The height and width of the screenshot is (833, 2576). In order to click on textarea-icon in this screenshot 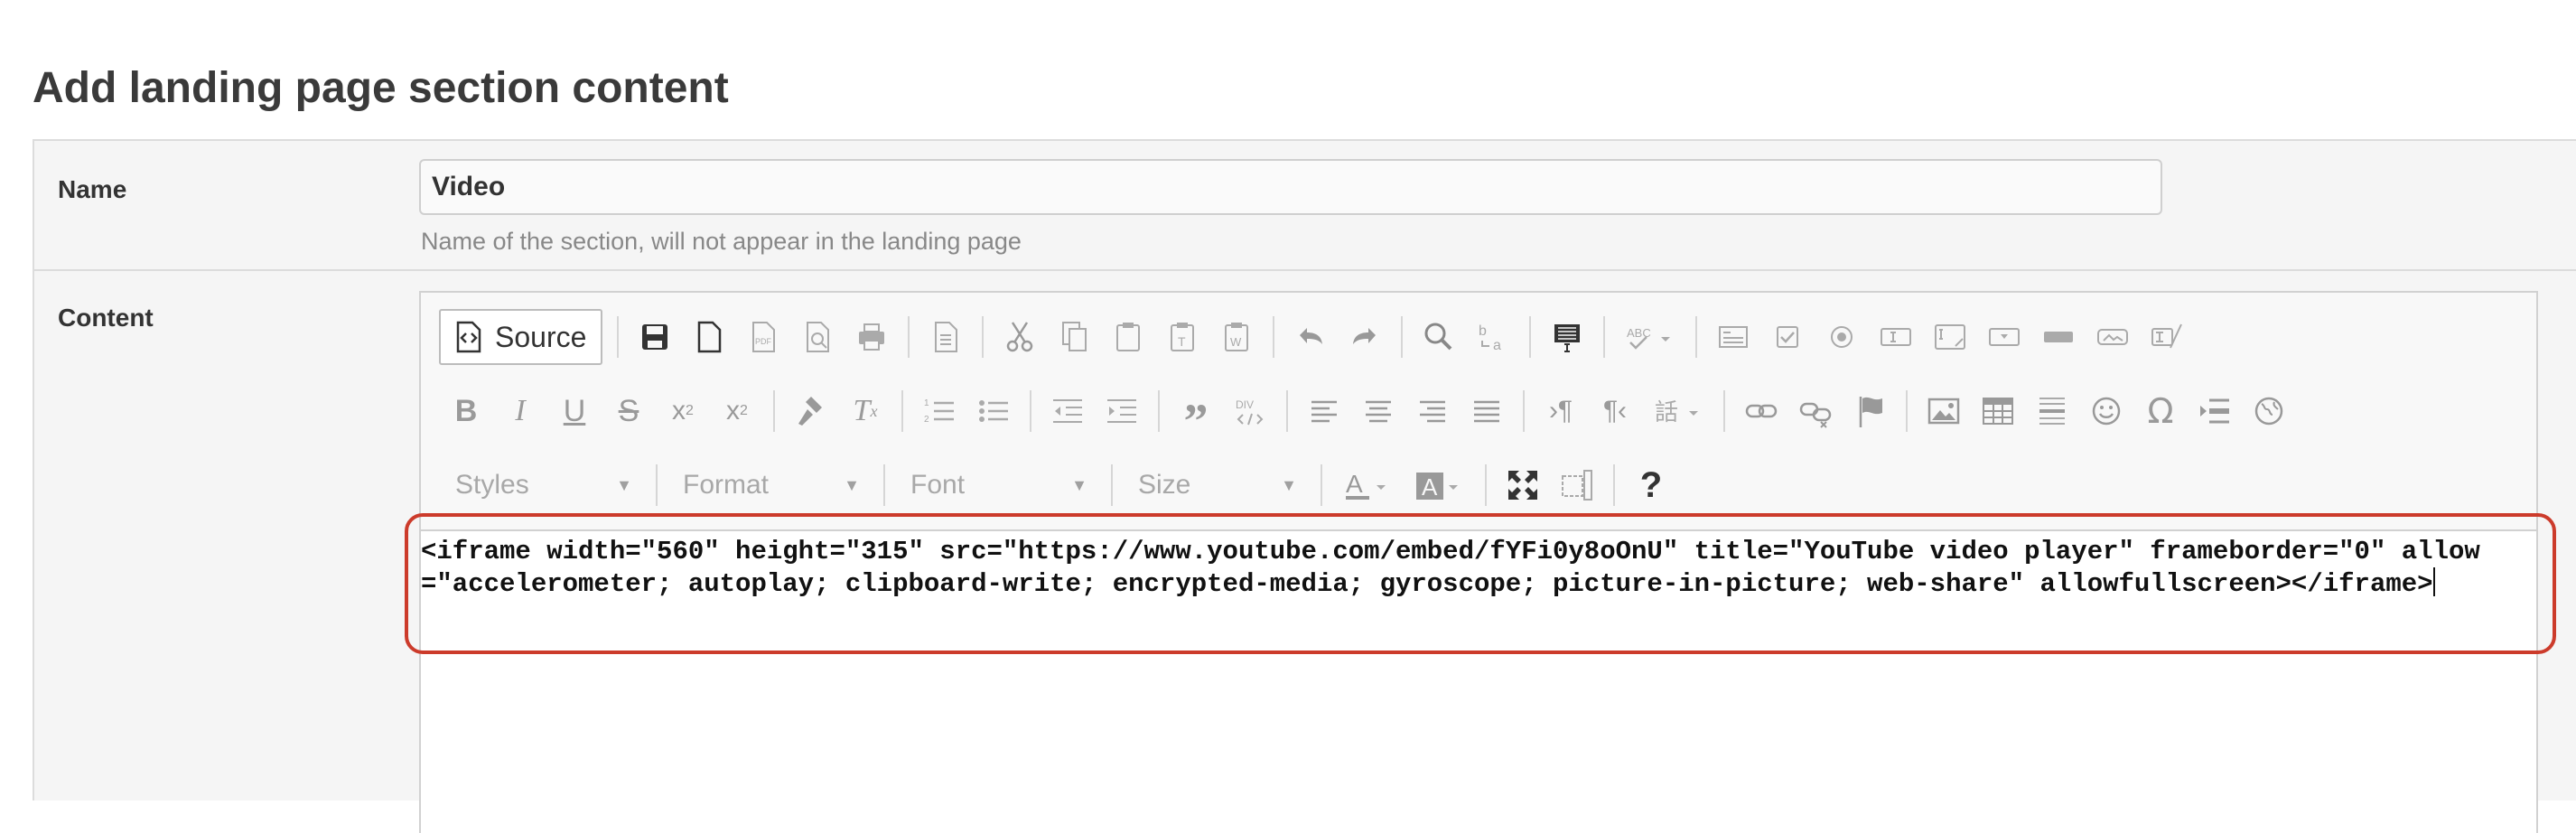, I will do `click(1950, 337)`.